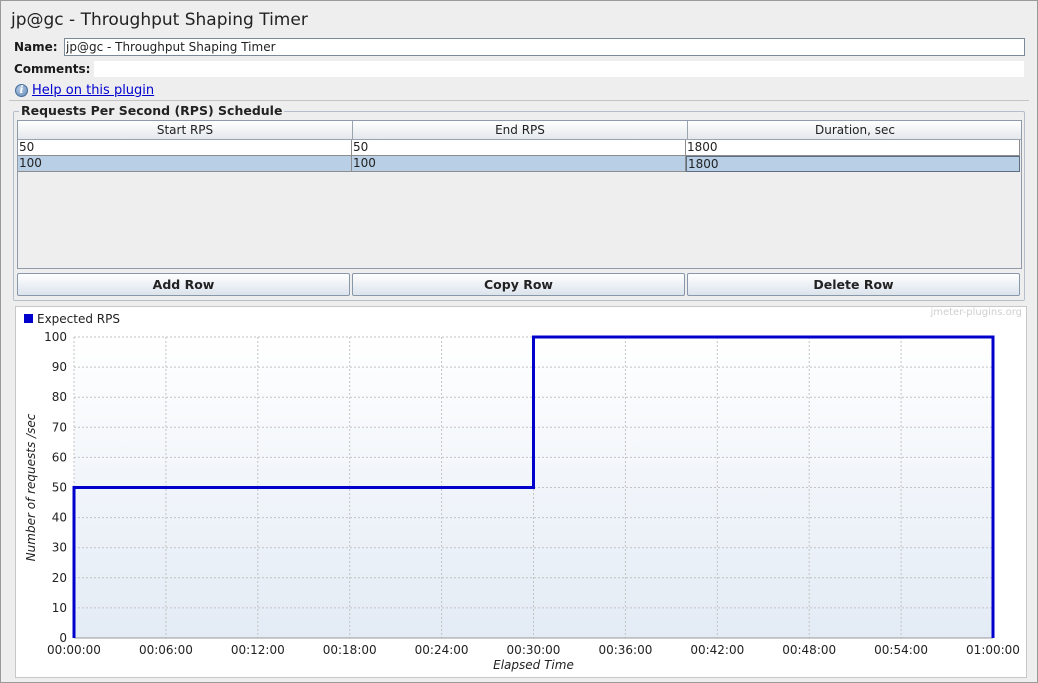 The height and width of the screenshot is (683, 1038). I want to click on y-tick-label: 70, so click(59, 427).